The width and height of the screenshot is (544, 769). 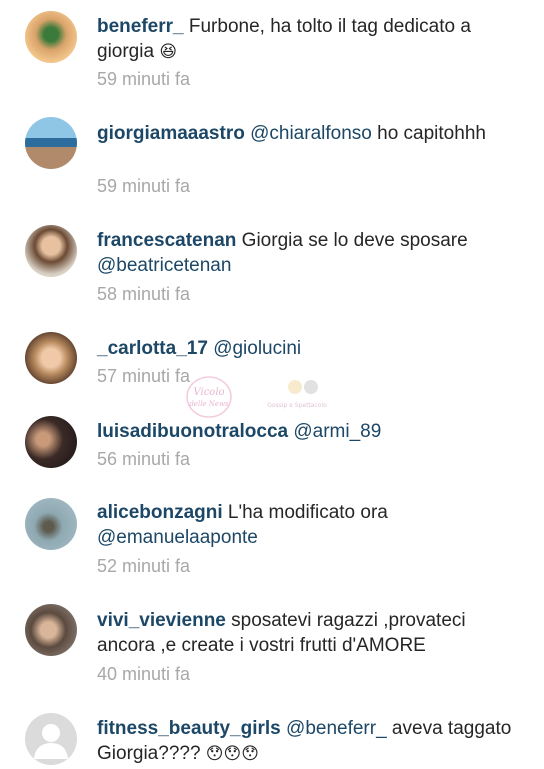 I want to click on default-avatar-icon, so click(x=51, y=739).